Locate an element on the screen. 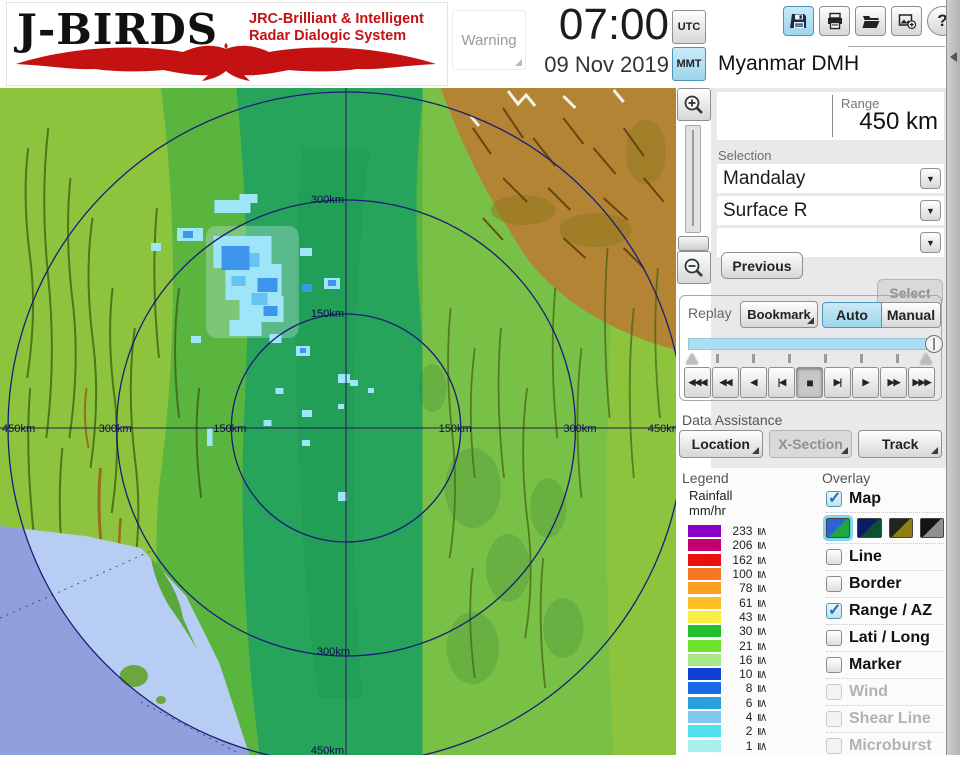  overlay-item-line: Line is located at coordinates (885, 556).